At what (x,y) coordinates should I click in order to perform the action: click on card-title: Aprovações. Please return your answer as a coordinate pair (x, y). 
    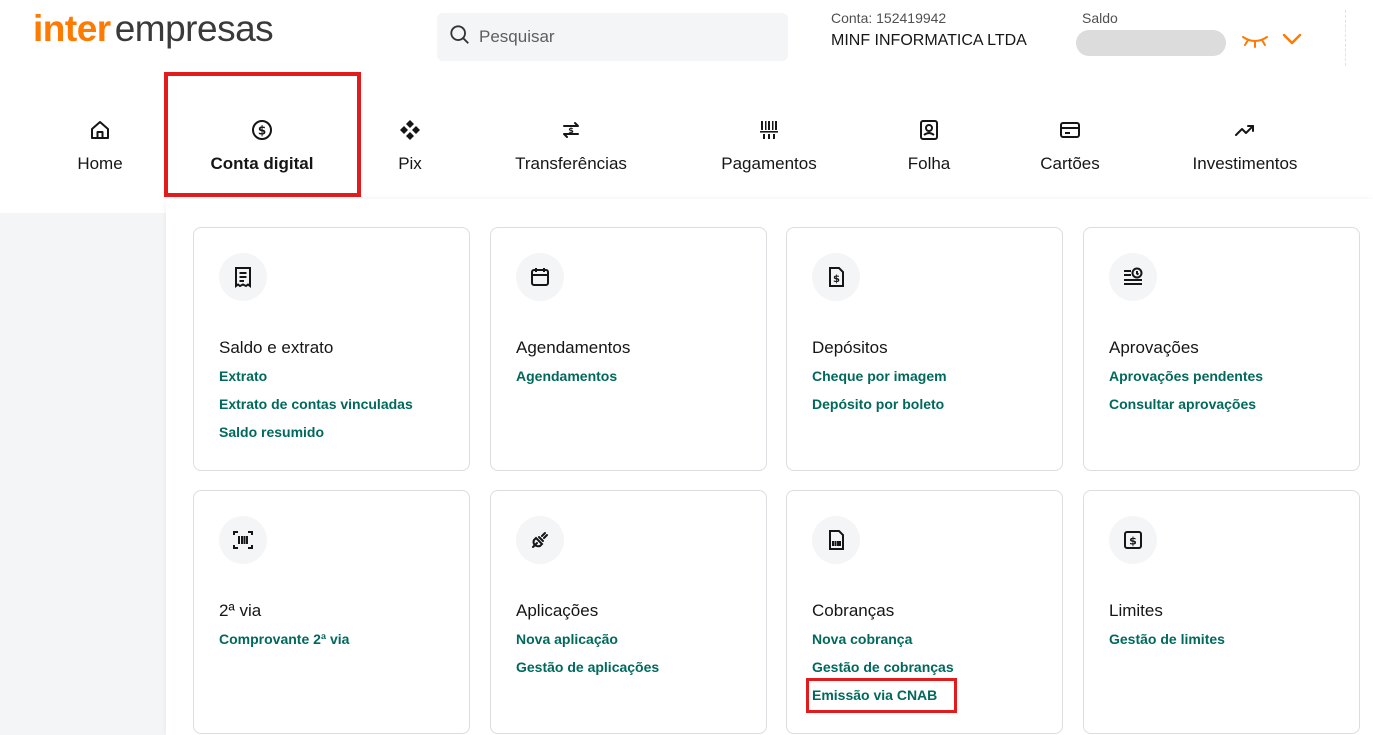
    Looking at the image, I should click on (1154, 347).